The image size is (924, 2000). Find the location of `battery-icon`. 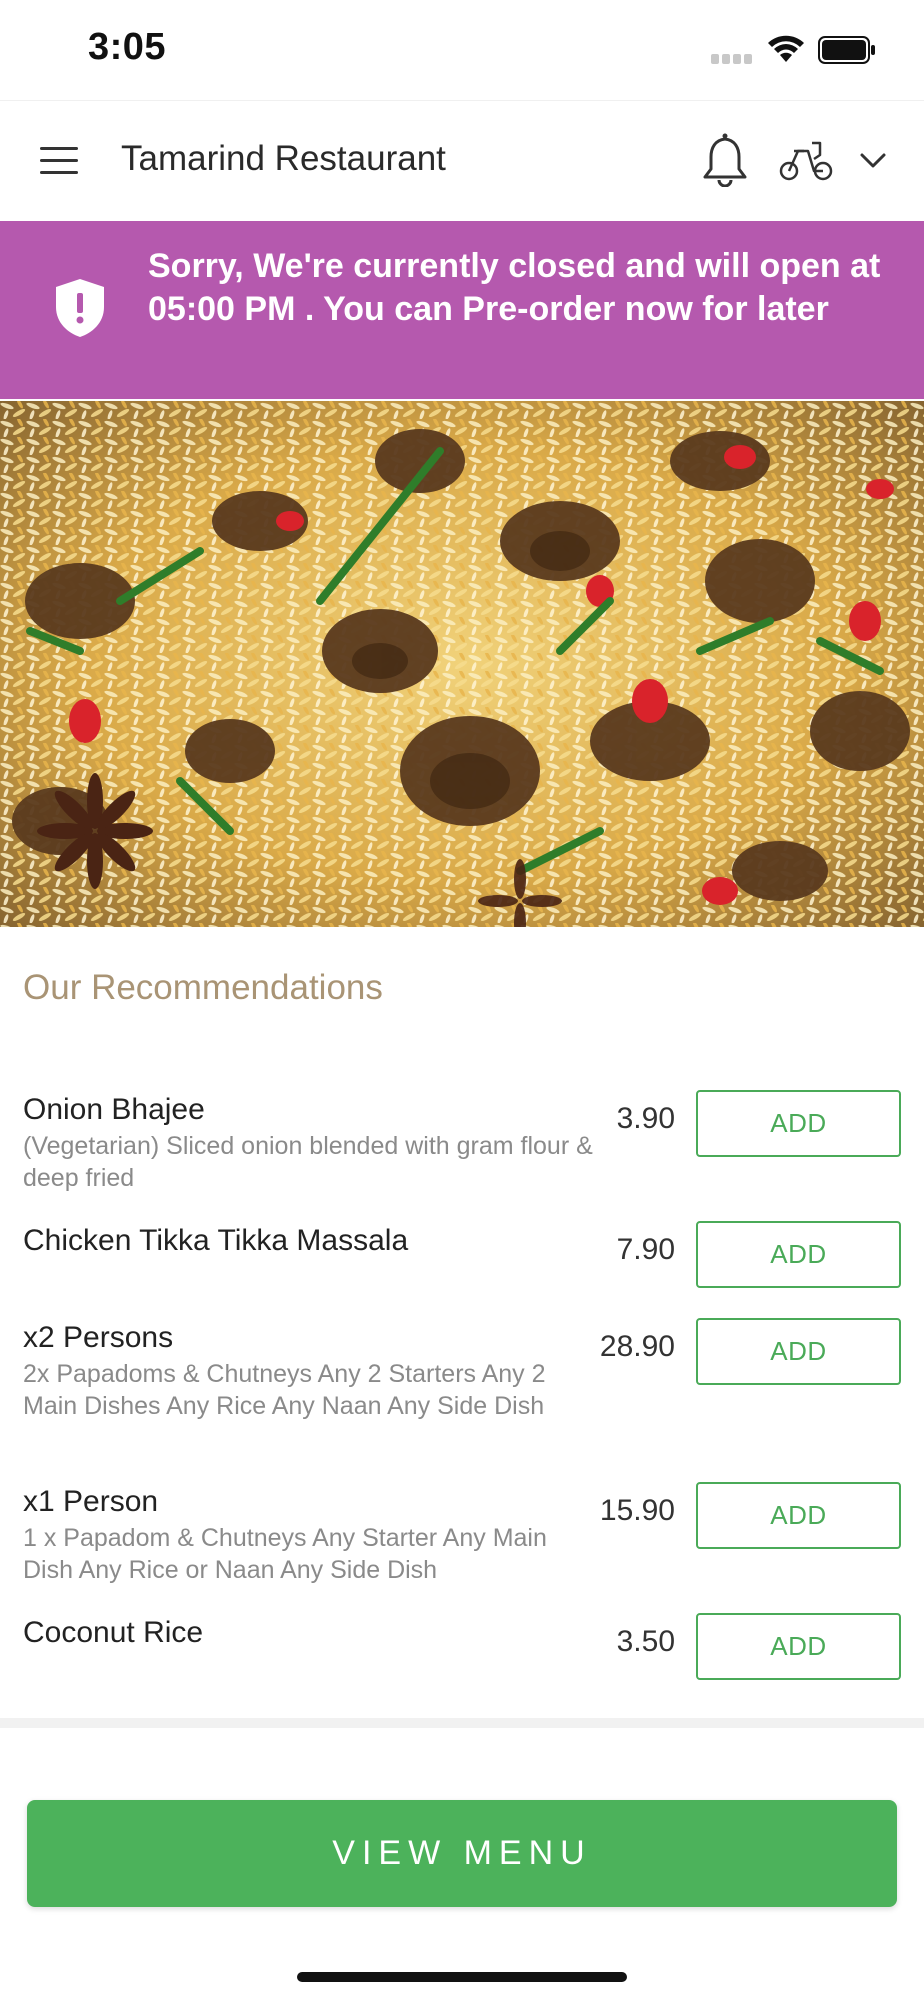

battery-icon is located at coordinates (846, 50).